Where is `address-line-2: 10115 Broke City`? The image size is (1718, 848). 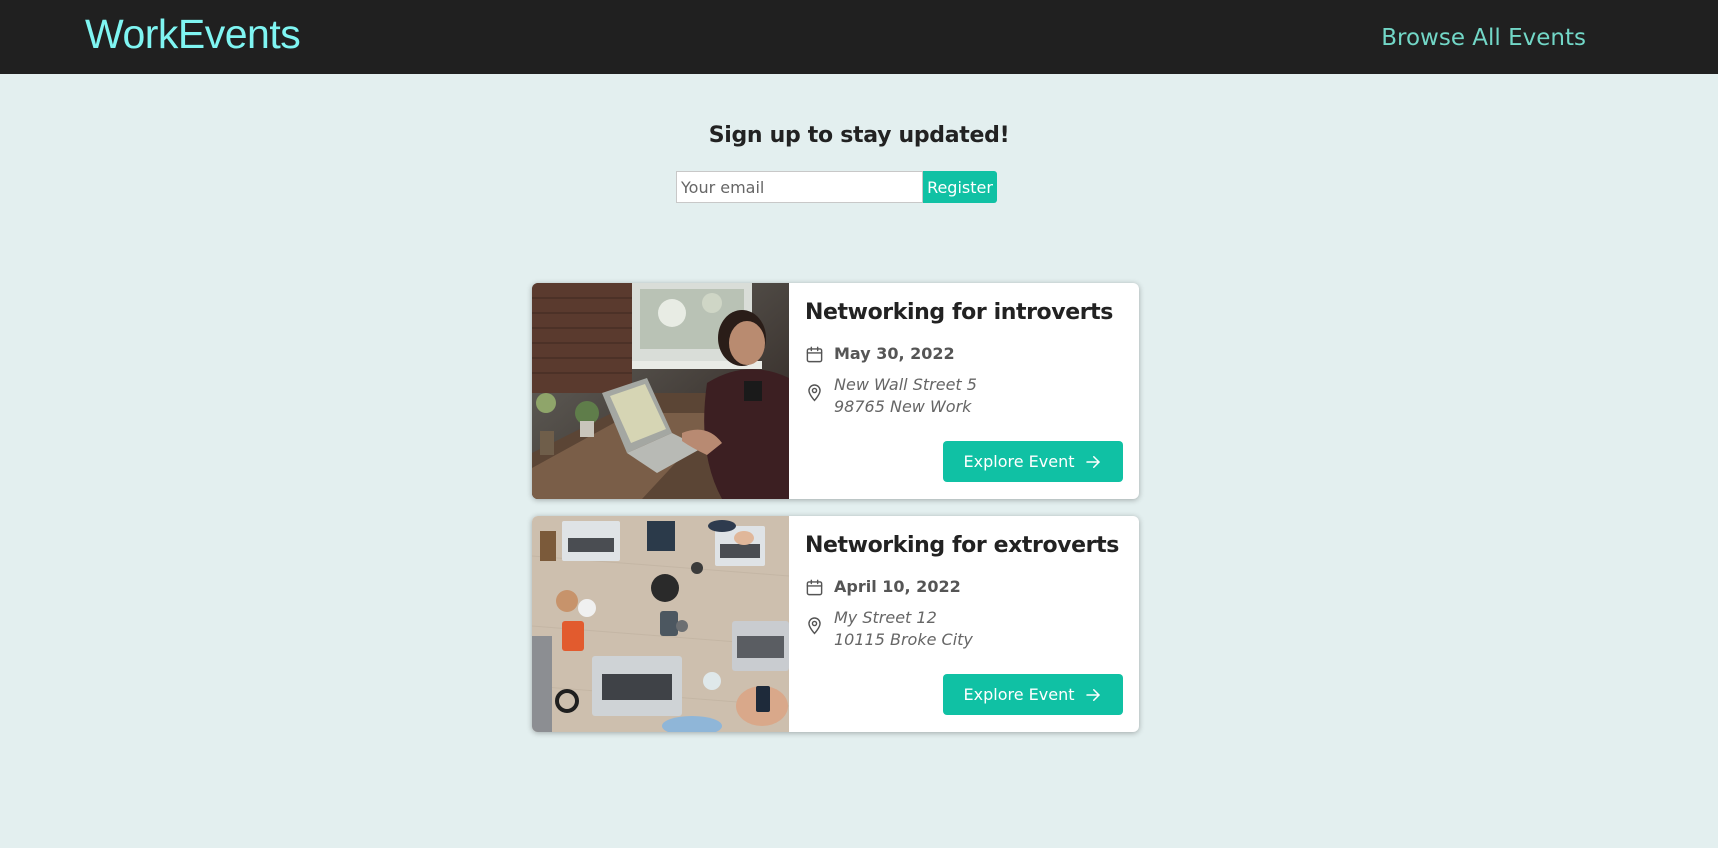 address-line-2: 10115 Broke City is located at coordinates (903, 639).